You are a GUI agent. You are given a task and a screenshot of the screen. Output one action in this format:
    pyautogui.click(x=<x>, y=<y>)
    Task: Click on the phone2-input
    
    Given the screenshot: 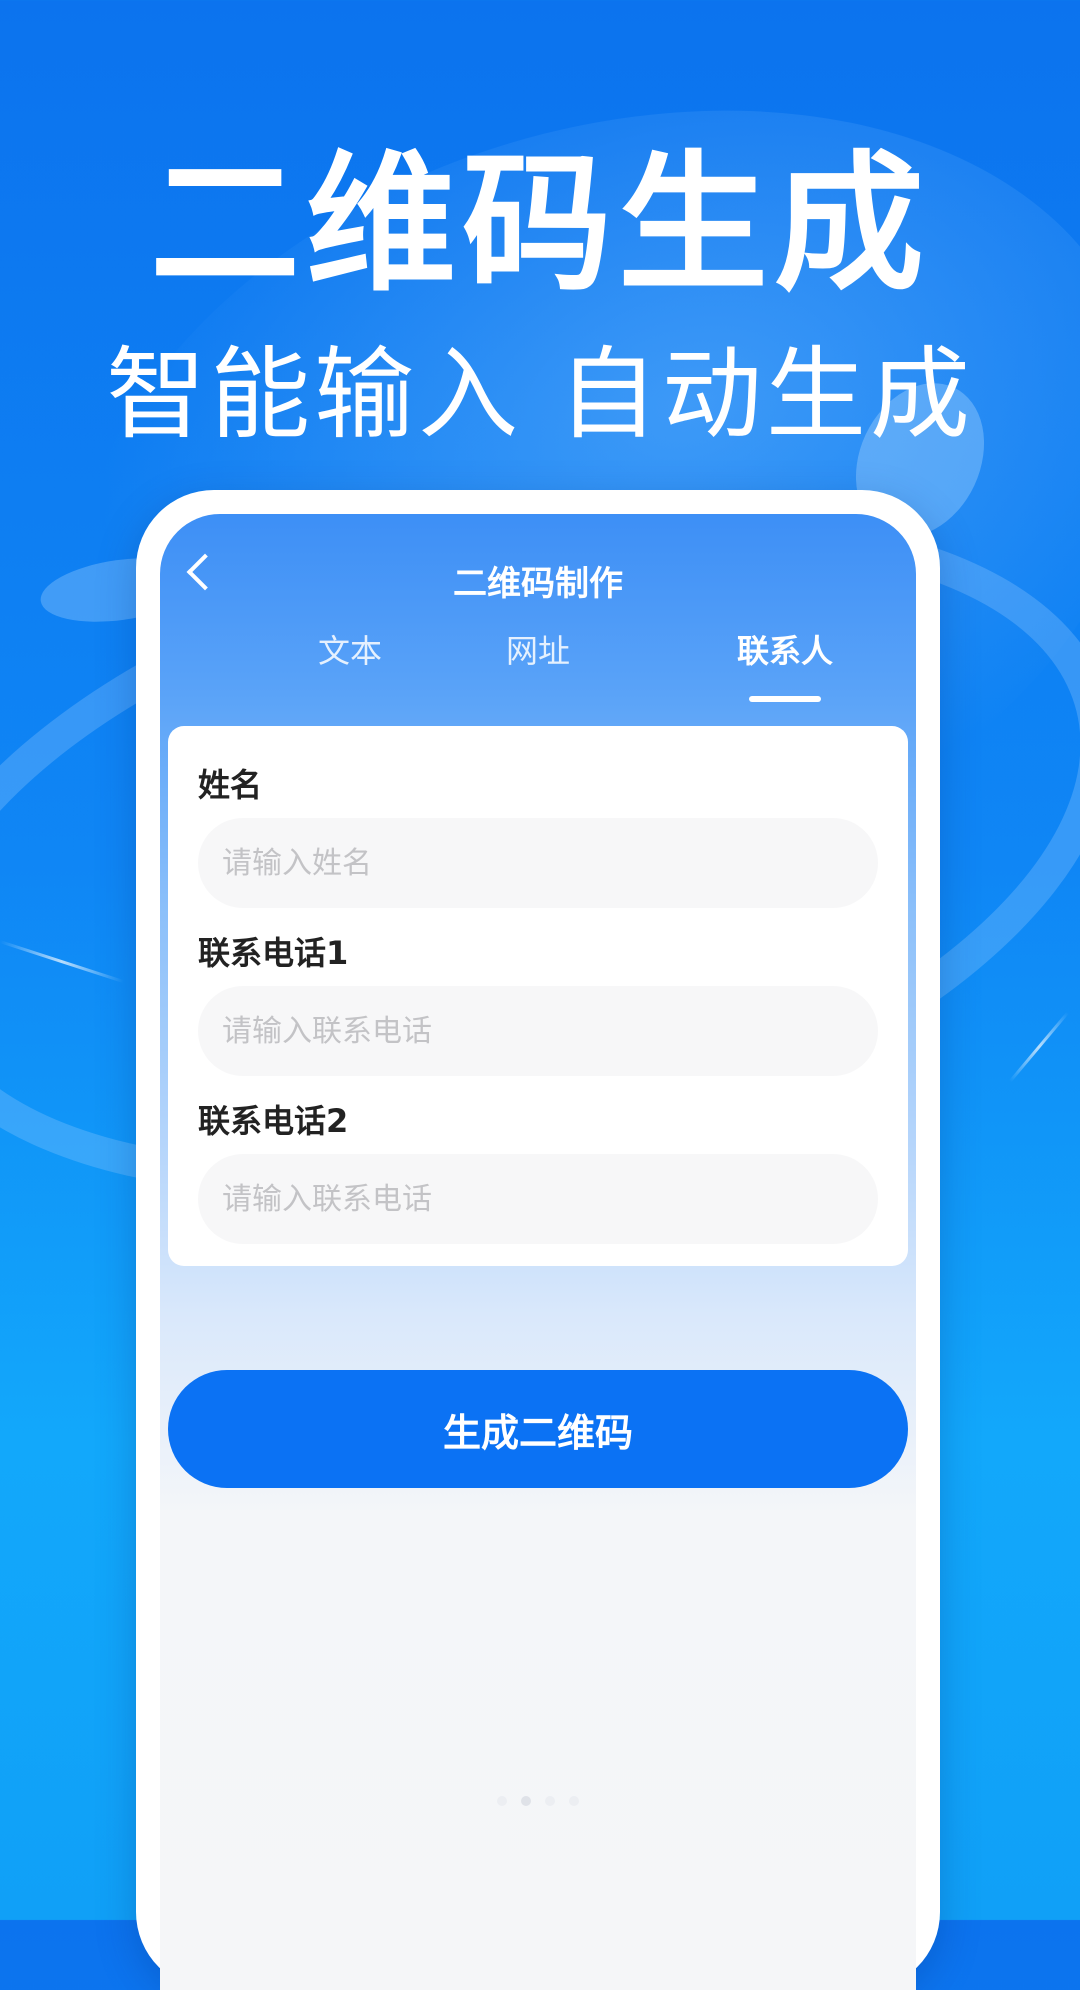 What is the action you would take?
    pyautogui.click(x=538, y=1199)
    